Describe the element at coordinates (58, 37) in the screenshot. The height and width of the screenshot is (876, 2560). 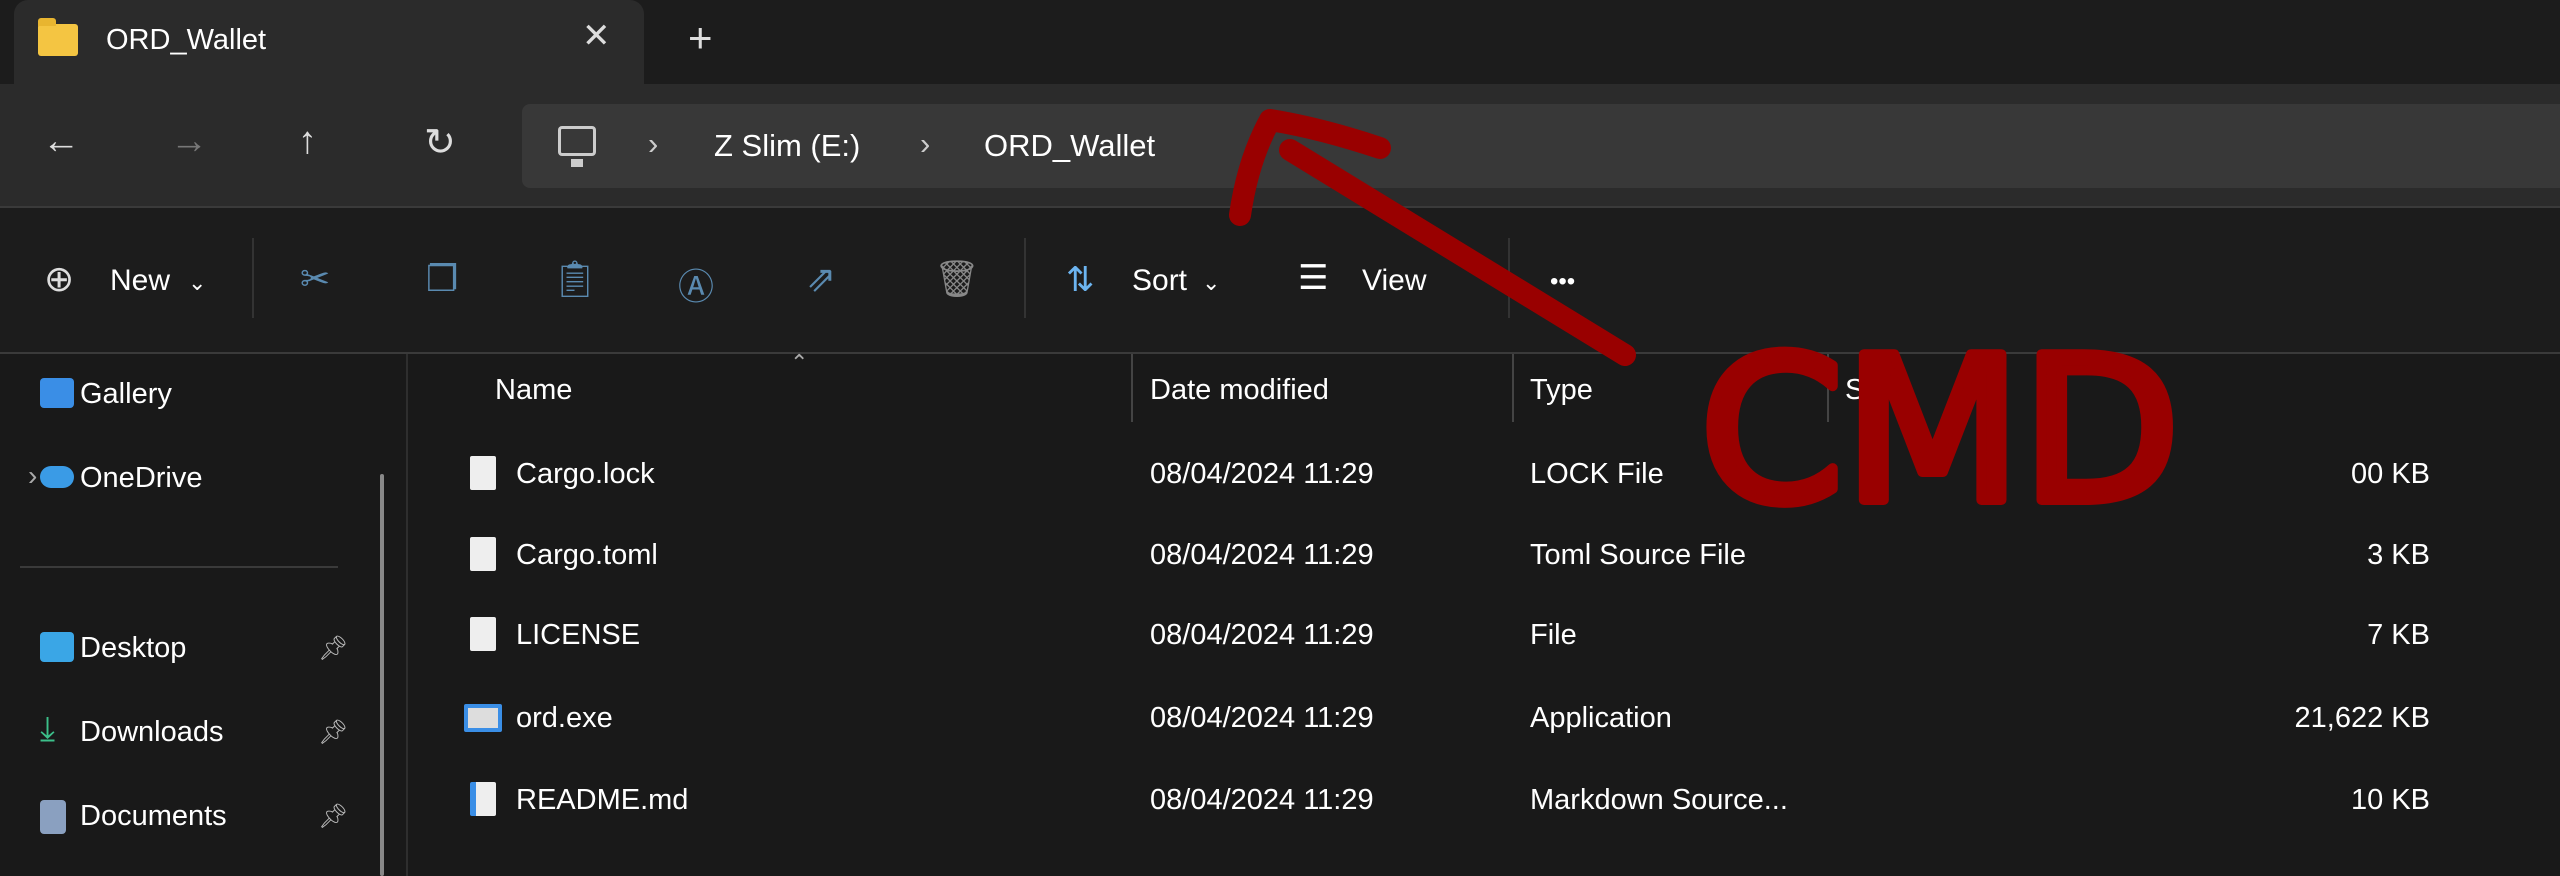
I see `folder-icon` at that location.